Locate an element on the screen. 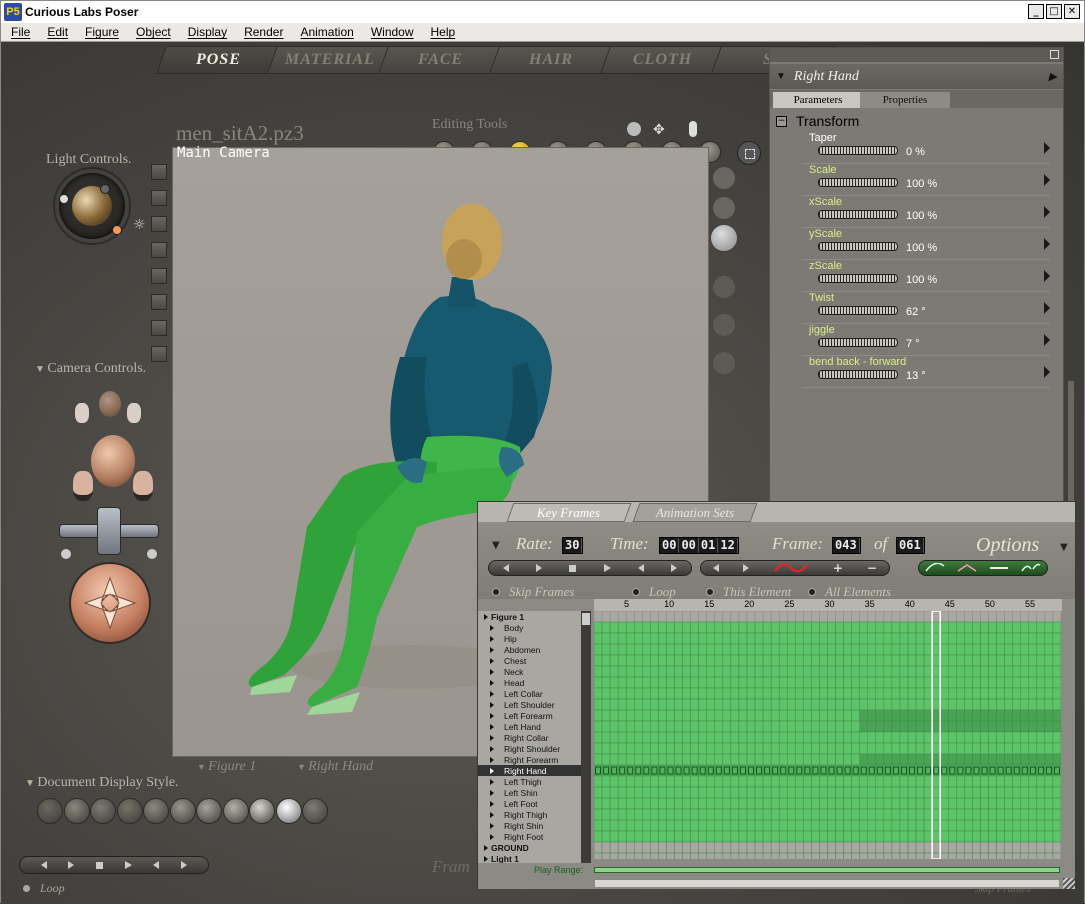  options-menu: Options is located at coordinates (1007, 545).